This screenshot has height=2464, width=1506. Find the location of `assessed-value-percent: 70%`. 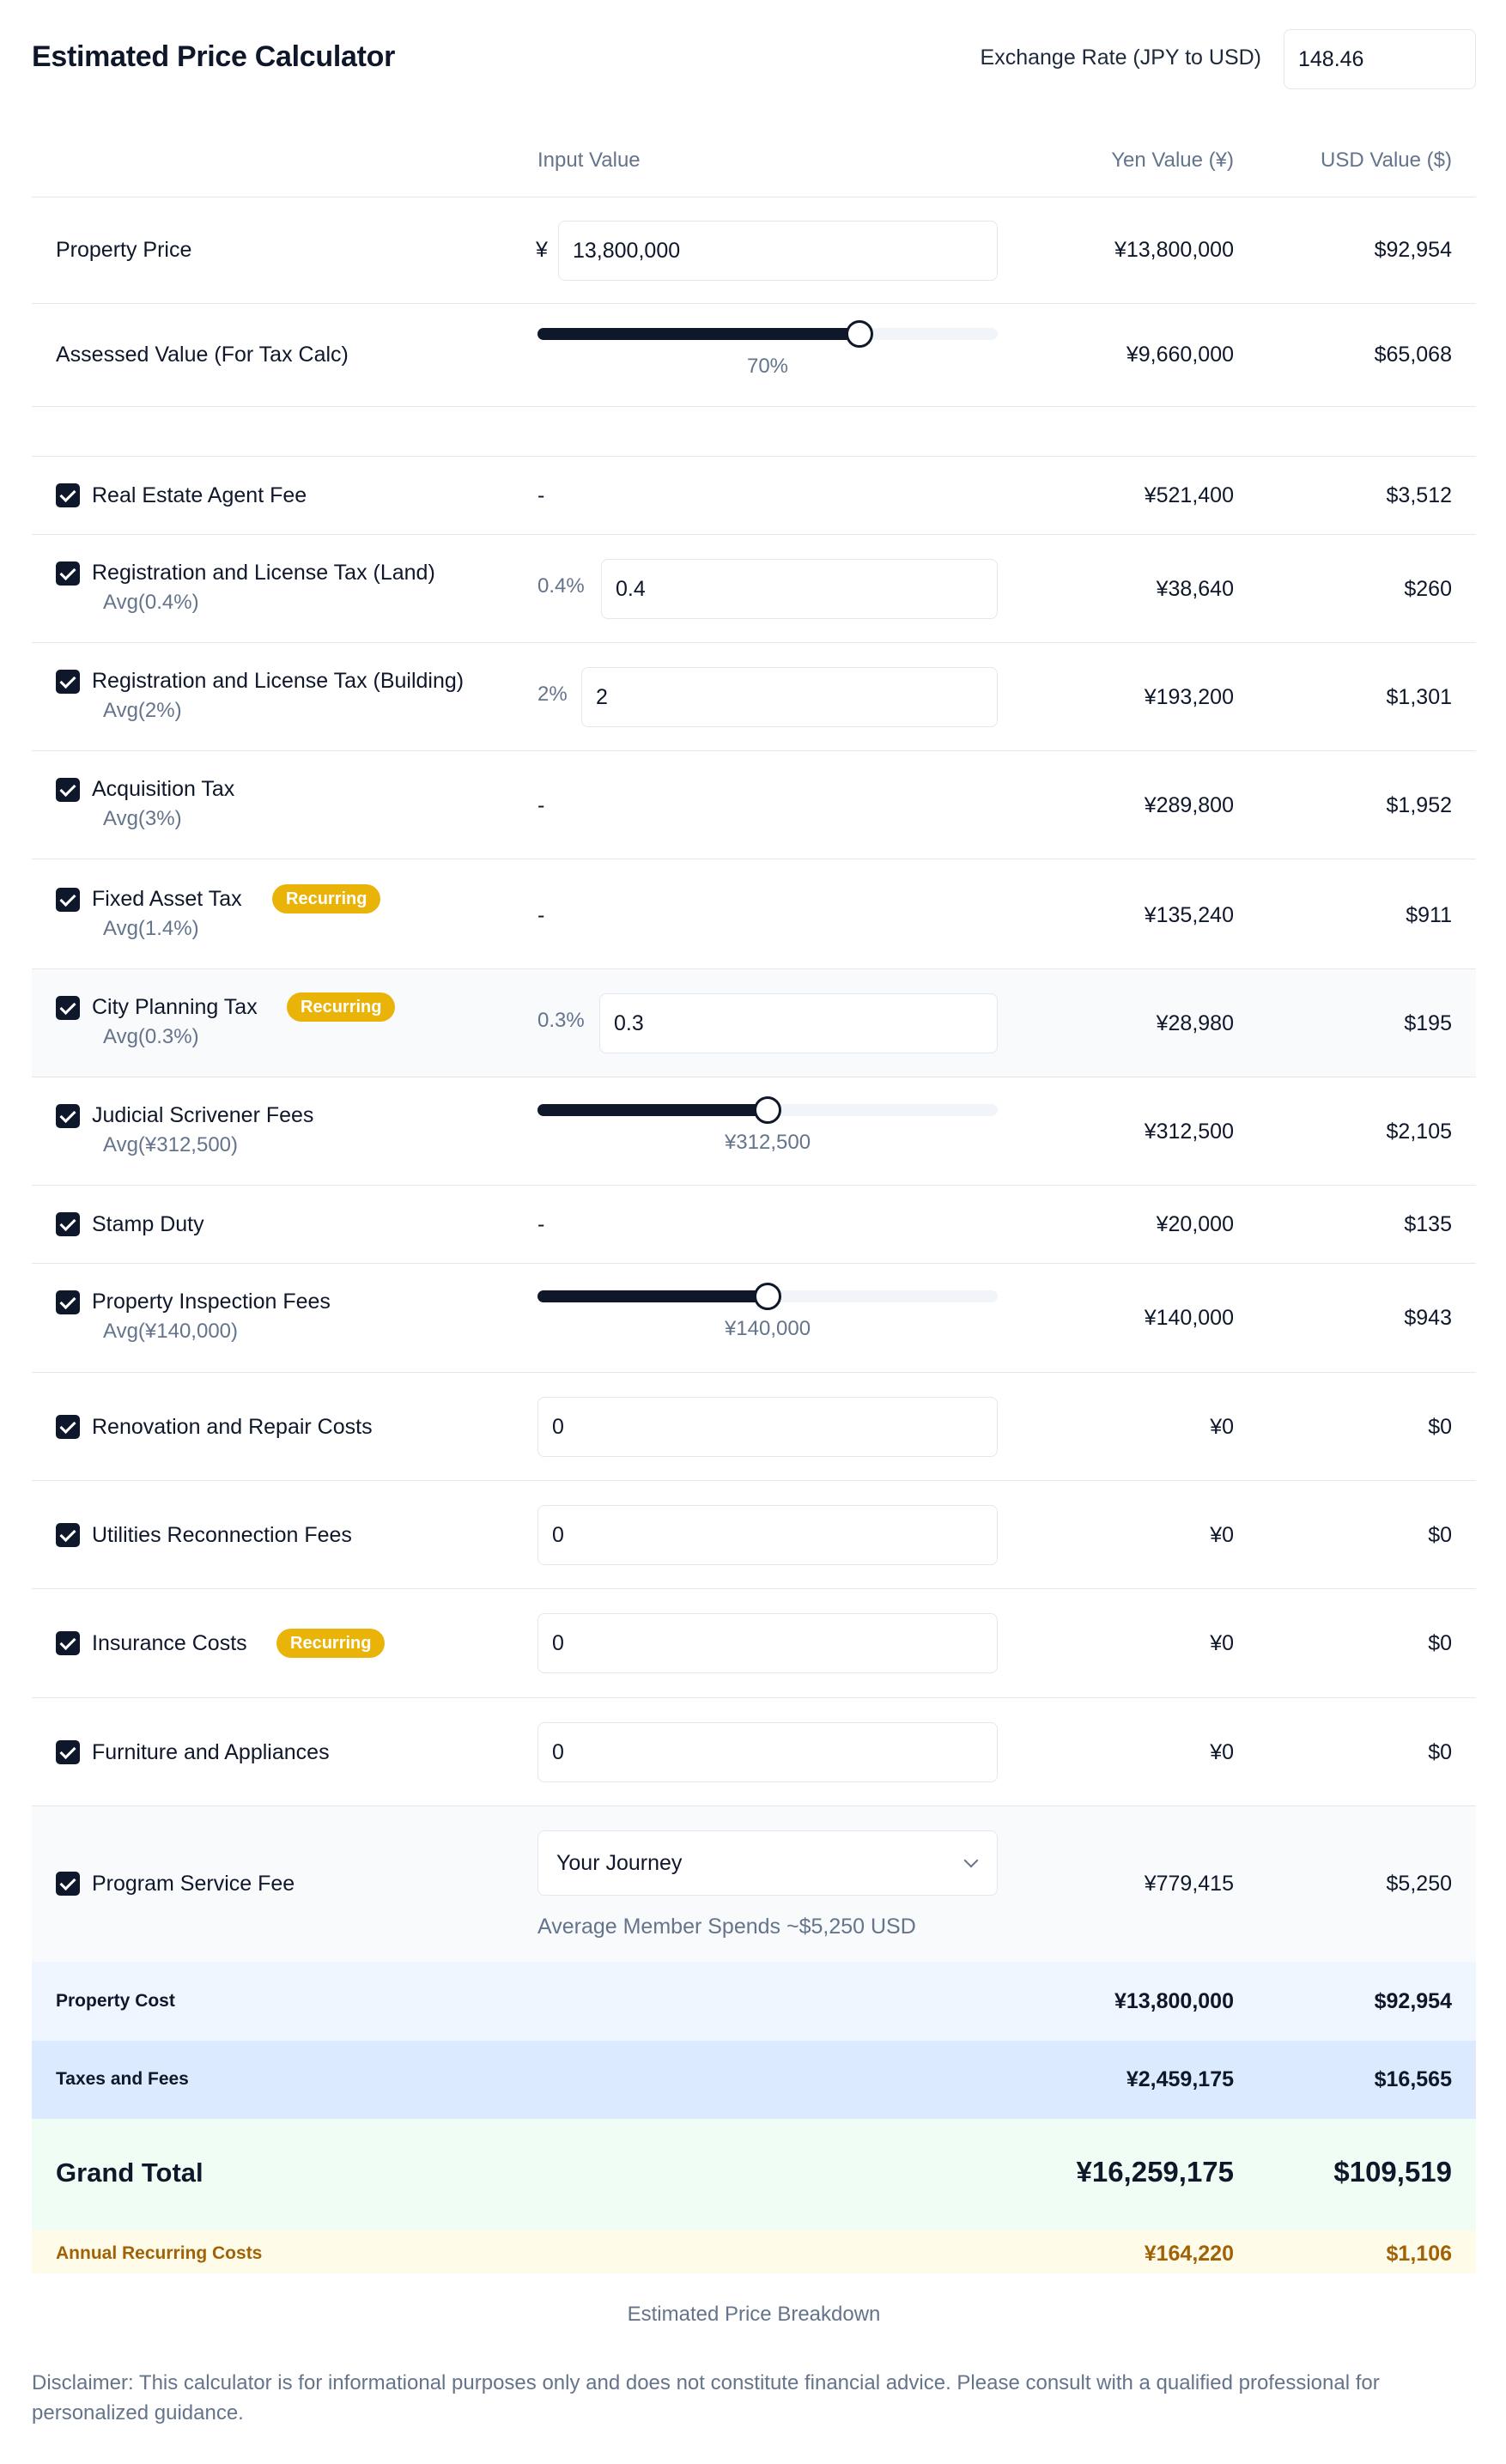

assessed-value-percent: 70% is located at coordinates (768, 366).